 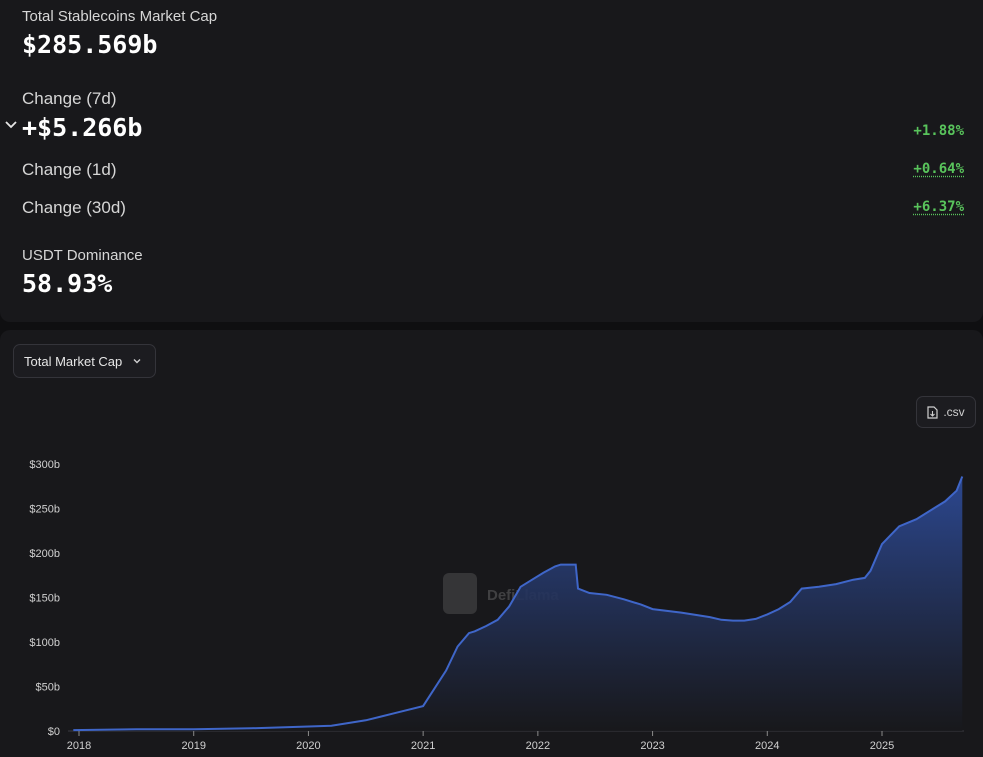 What do you see at coordinates (74, 207) in the screenshot?
I see `change-30d-label: Change (30d)` at bounding box center [74, 207].